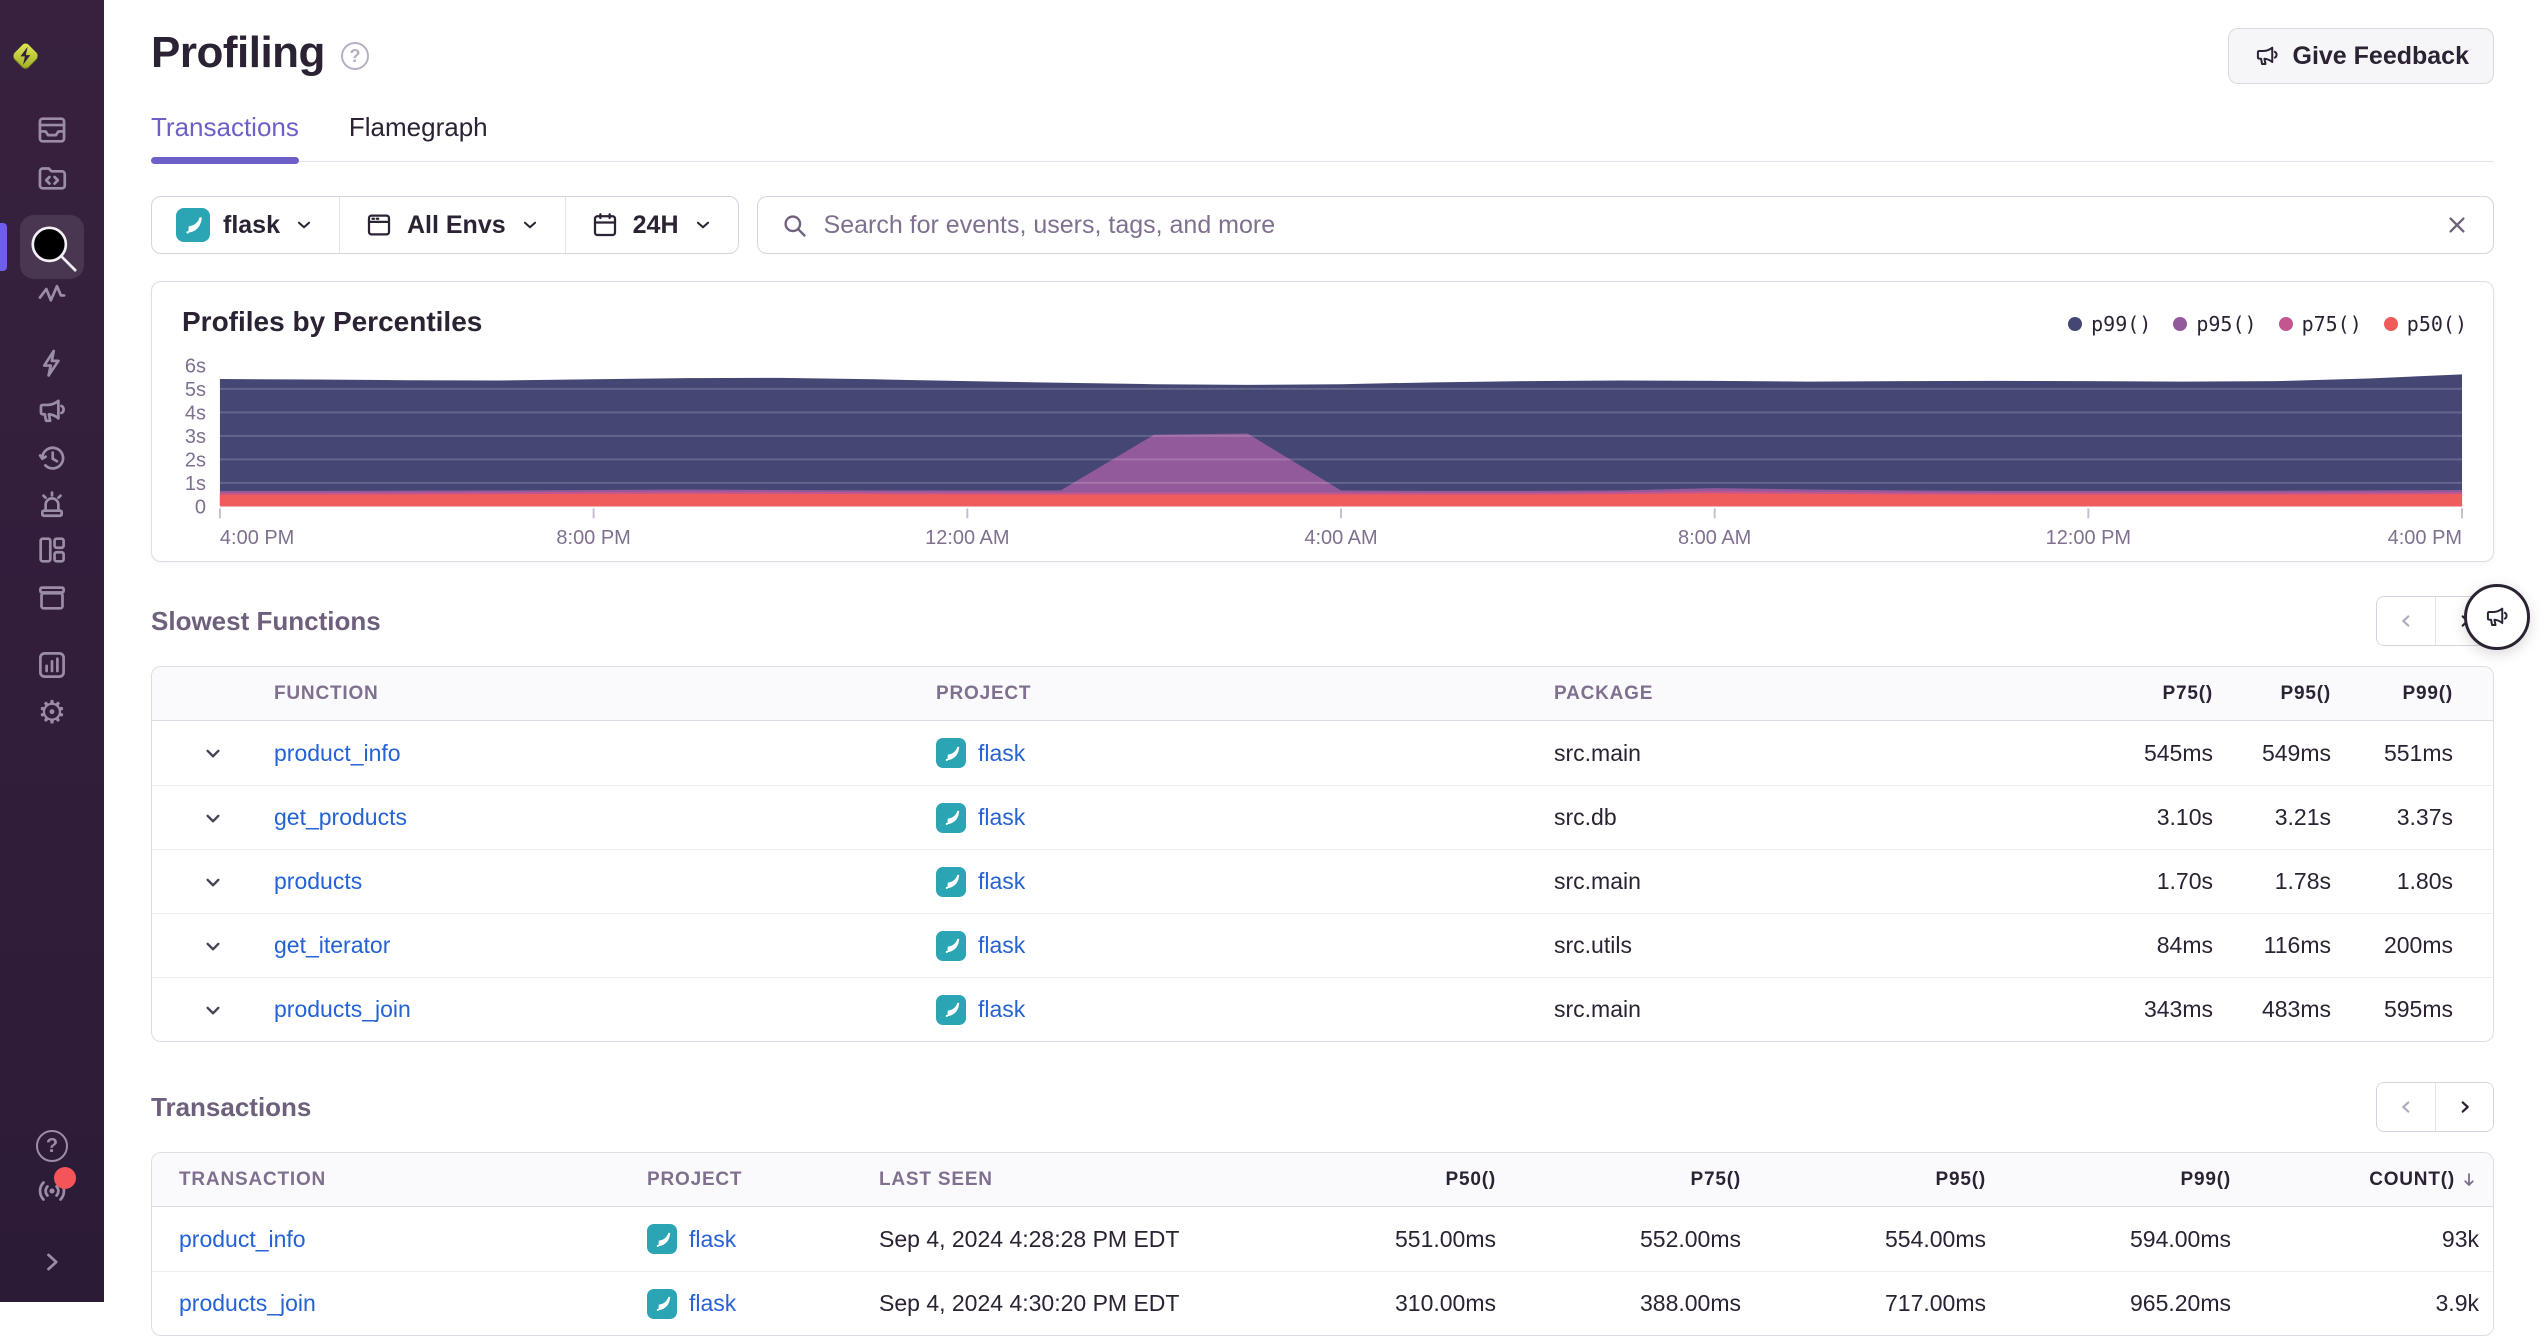  I want to click on p95-cell: 554.00ms, so click(1935, 1238).